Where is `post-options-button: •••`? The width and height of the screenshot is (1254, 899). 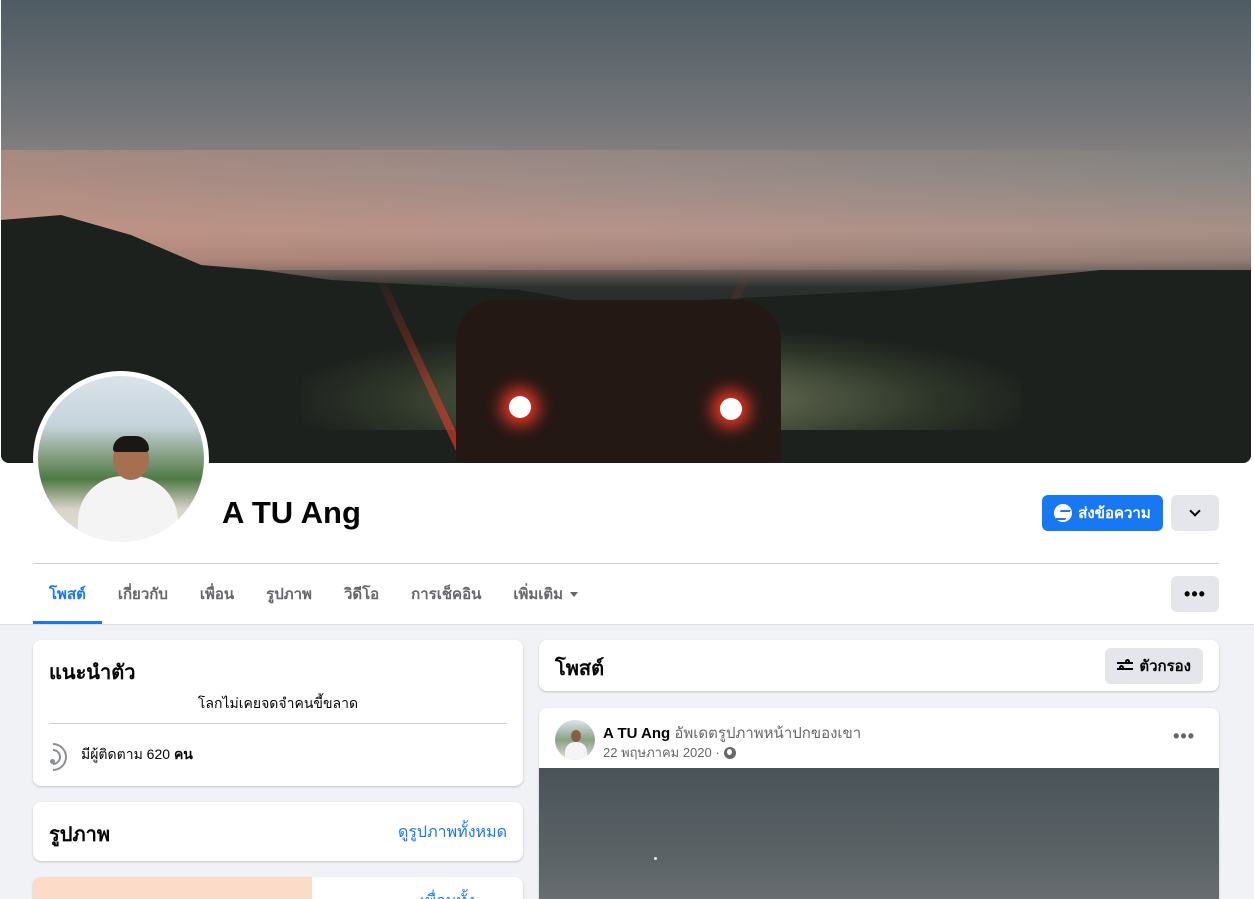
post-options-button: ••• is located at coordinates (1184, 736).